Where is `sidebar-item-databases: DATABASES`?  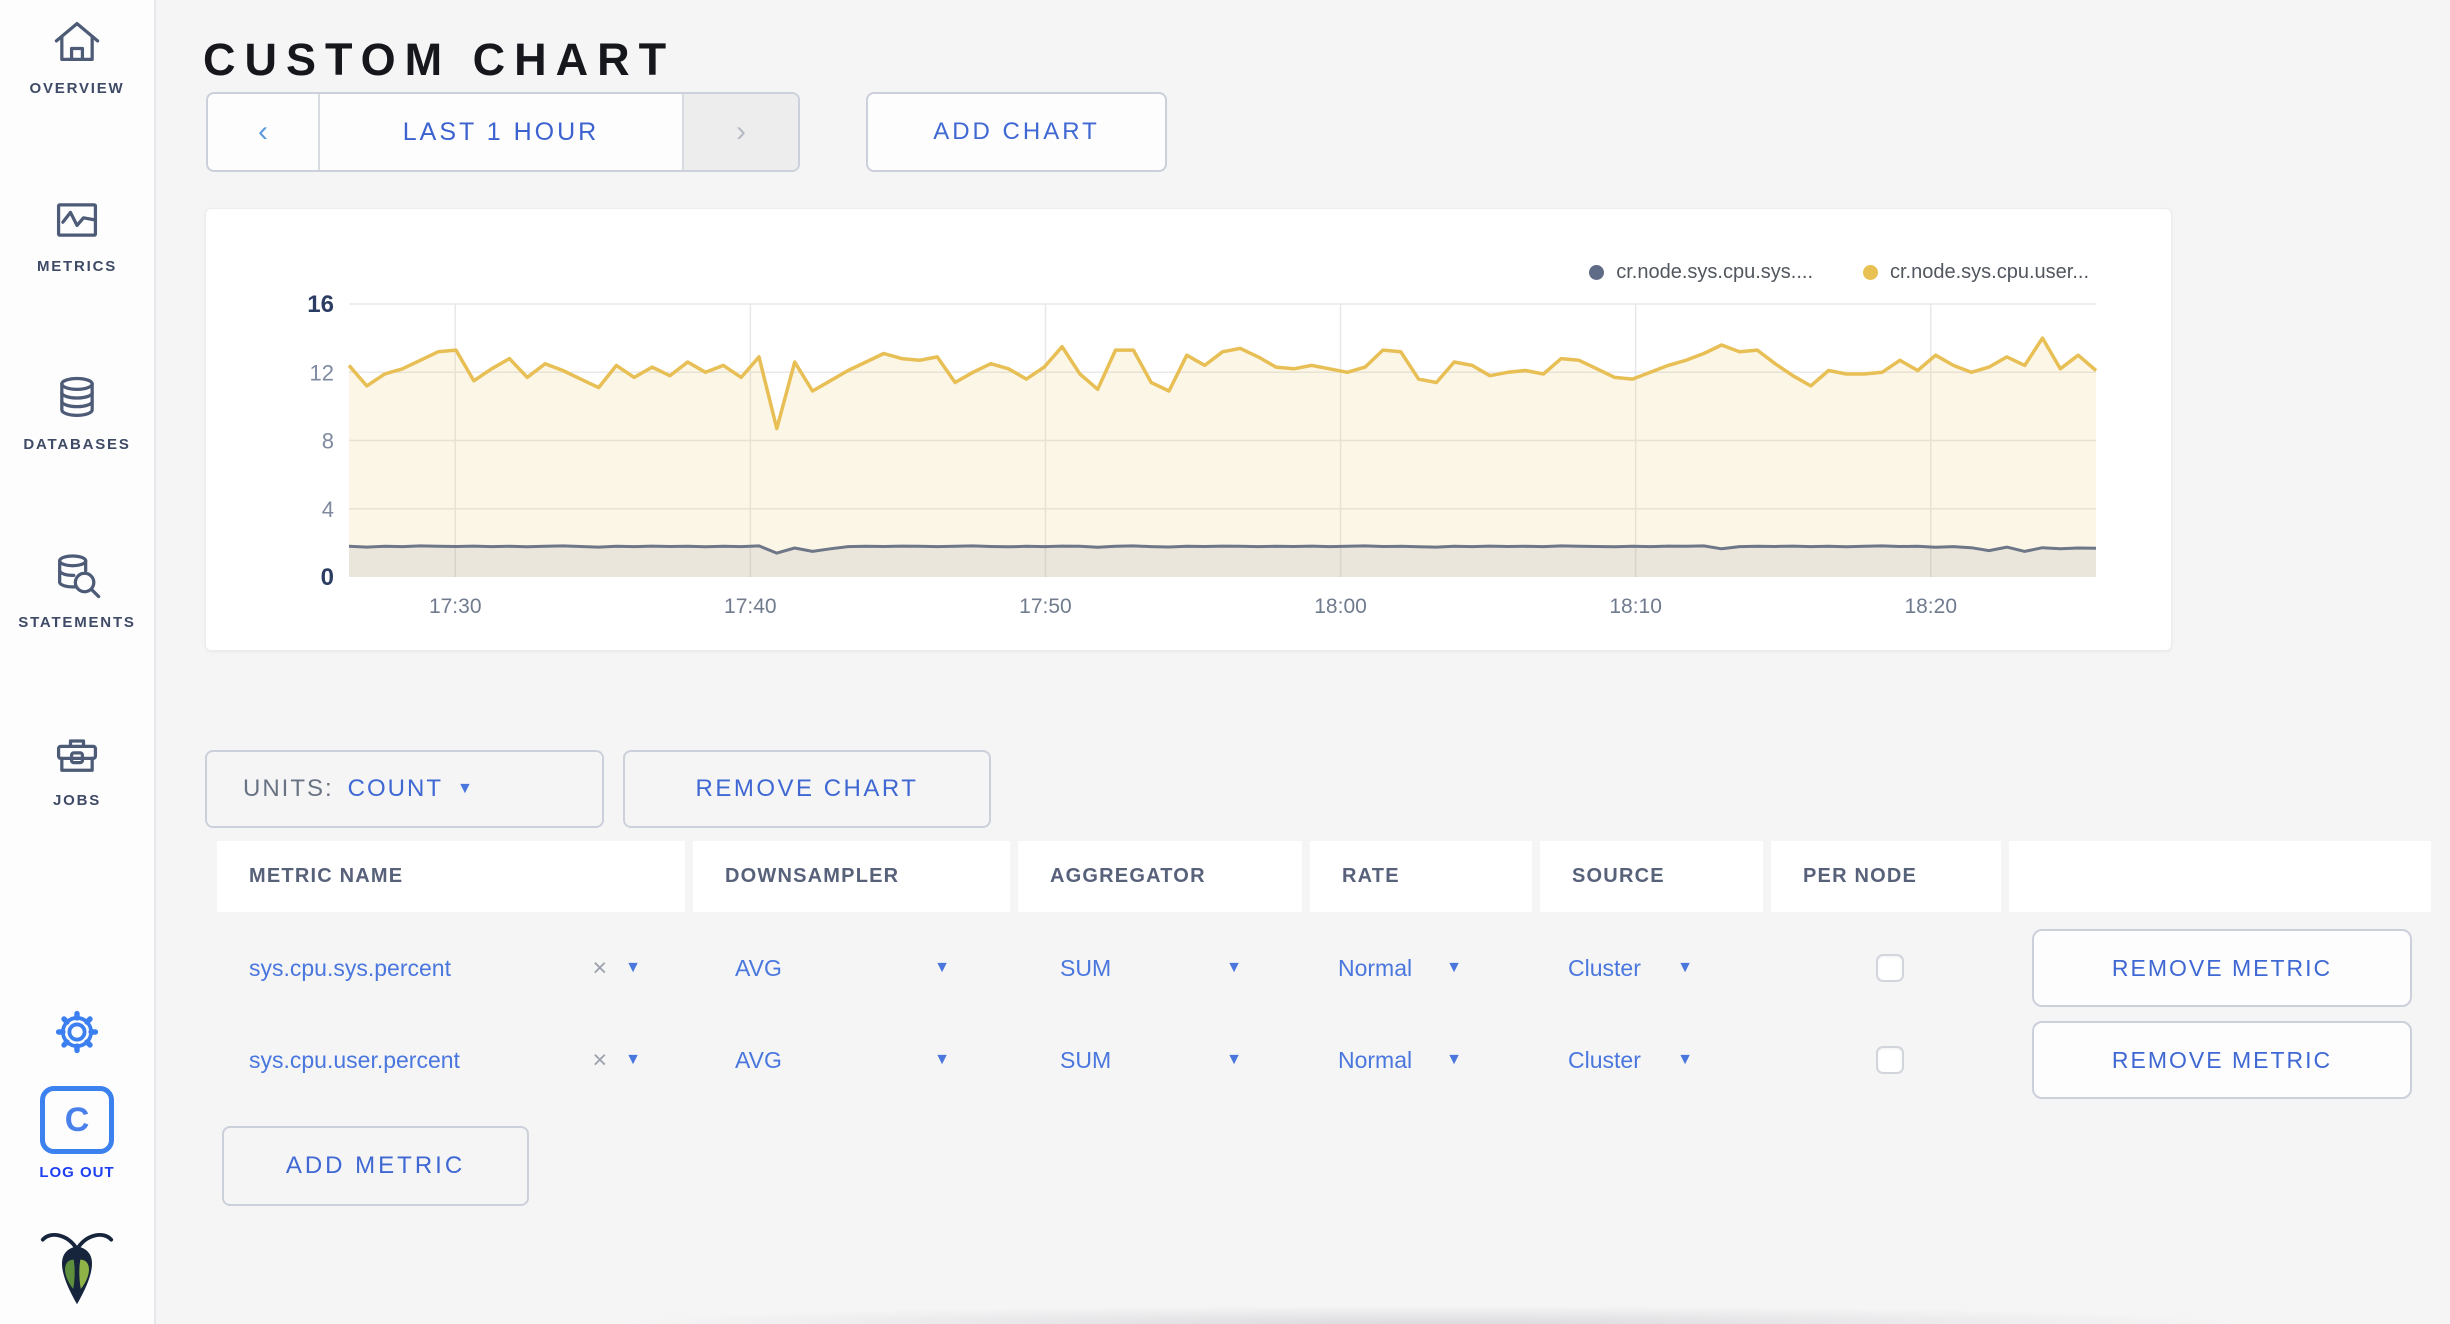
sidebar-item-databases: DATABASES is located at coordinates (77, 412).